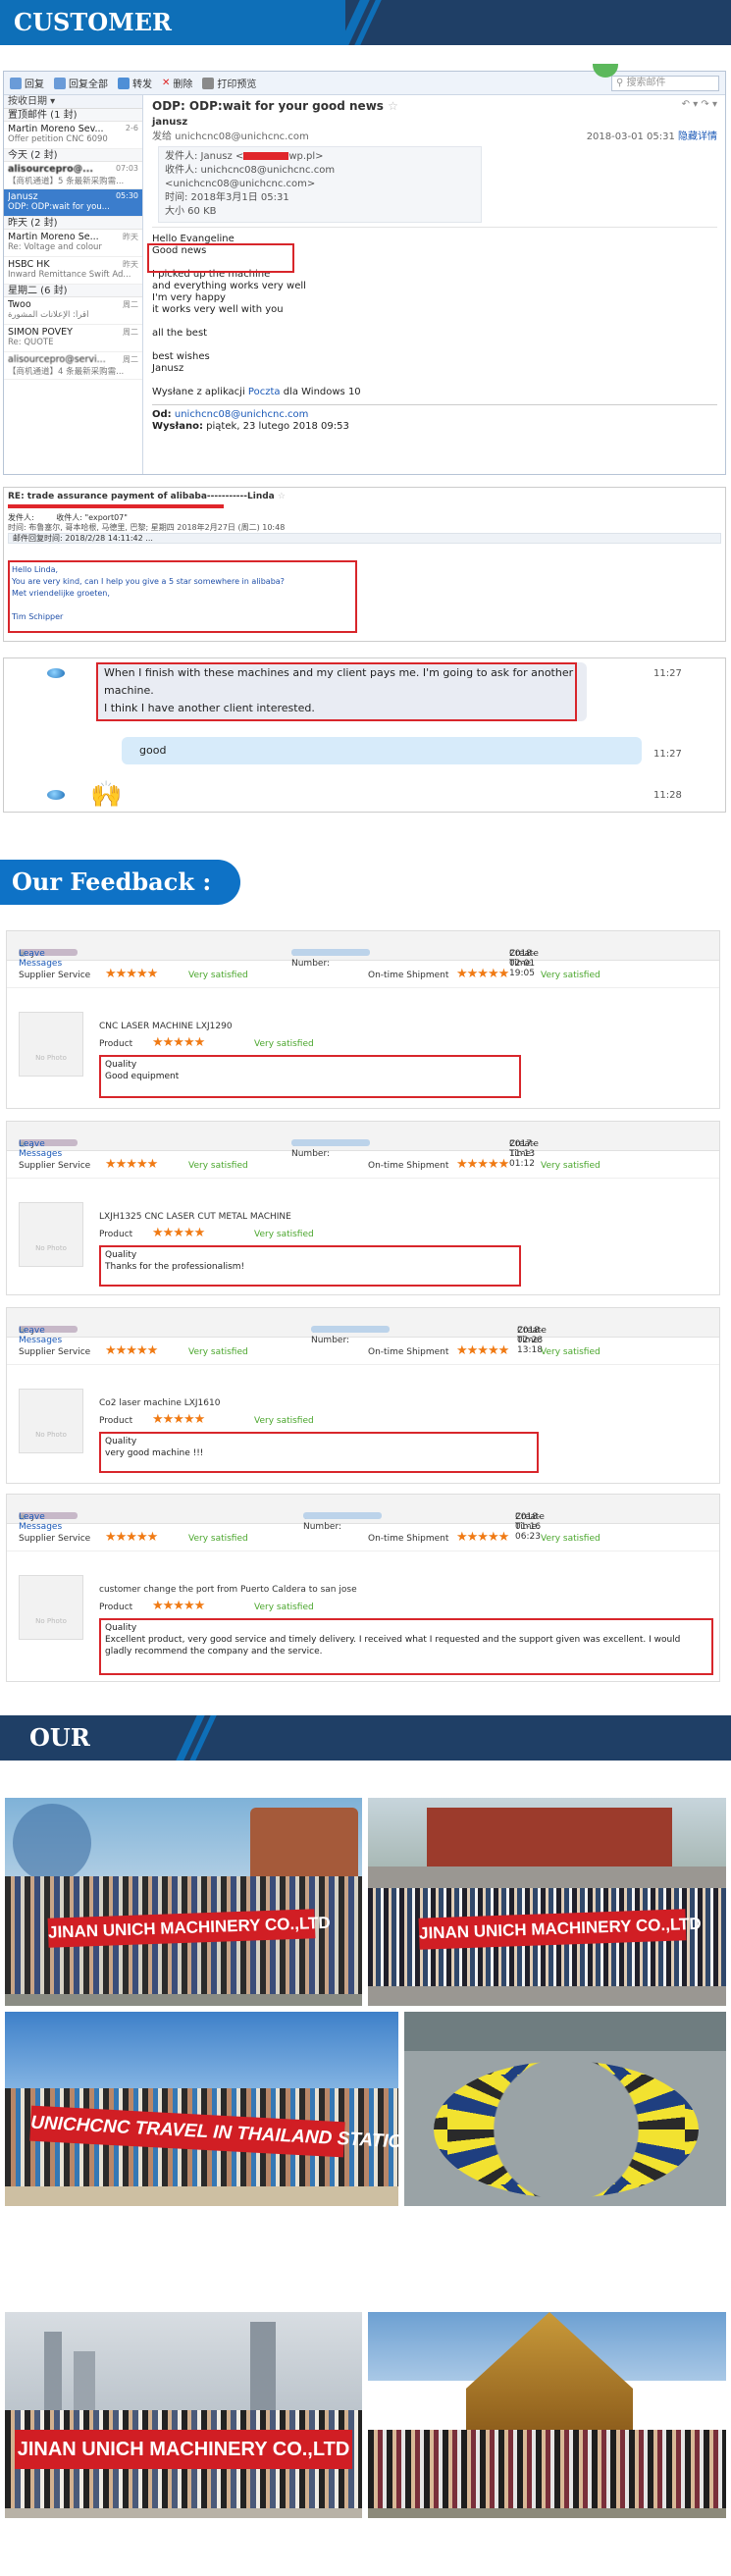 This screenshot has width=731, height=2576. I want to click on list-item: alisourcepro@... 【商机通道】5 条最新采购需... 07:03, so click(73, 175).